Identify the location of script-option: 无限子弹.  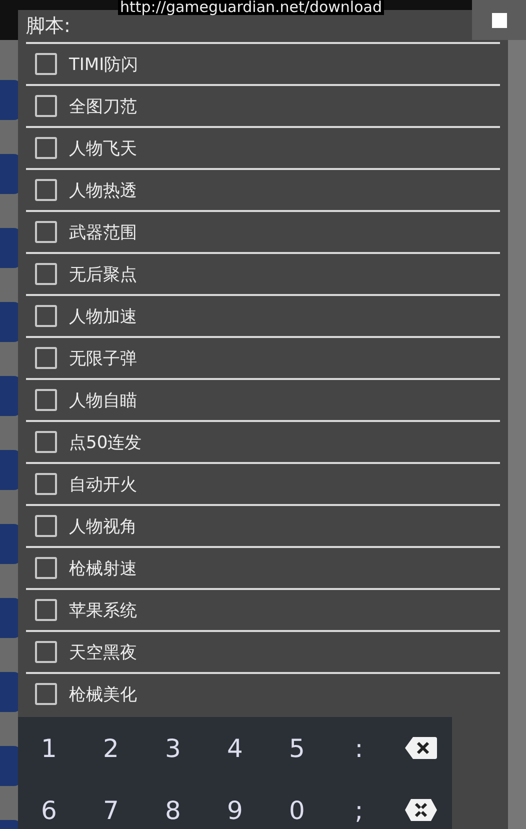
(263, 357).